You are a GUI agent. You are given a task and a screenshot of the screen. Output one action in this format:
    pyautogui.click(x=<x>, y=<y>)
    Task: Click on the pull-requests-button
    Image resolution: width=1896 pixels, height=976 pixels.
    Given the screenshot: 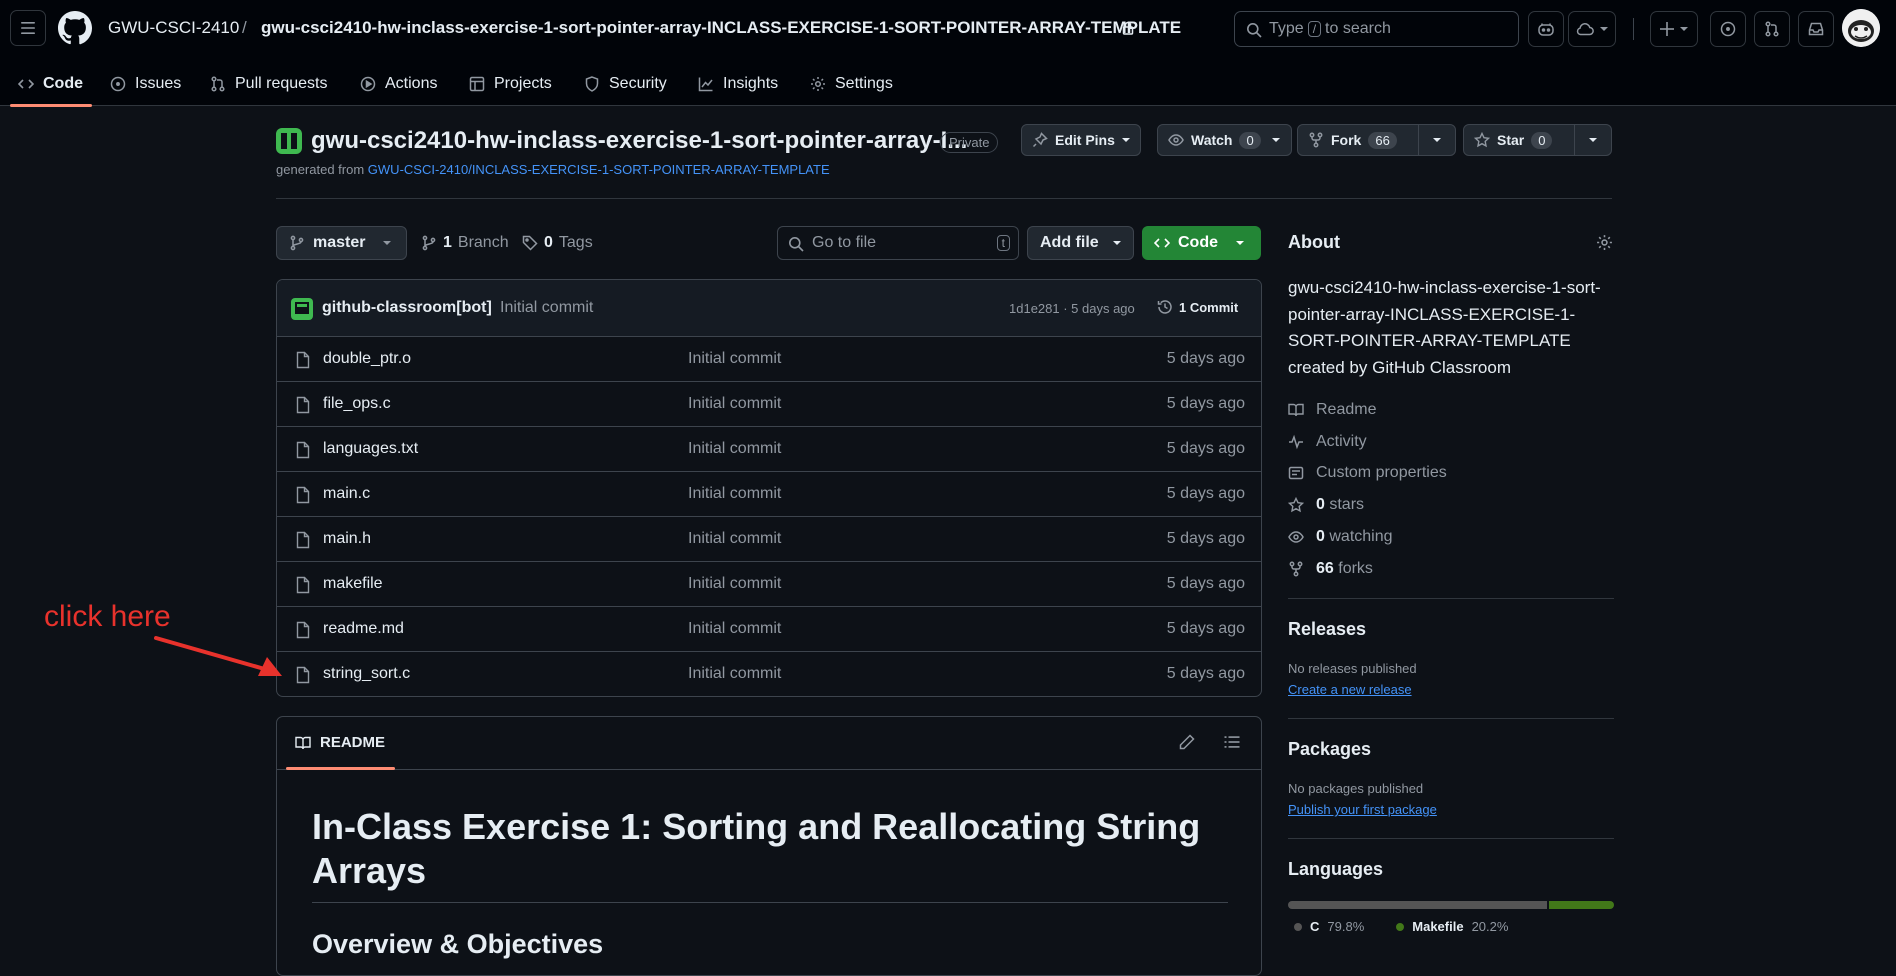 What is the action you would take?
    pyautogui.click(x=1772, y=29)
    